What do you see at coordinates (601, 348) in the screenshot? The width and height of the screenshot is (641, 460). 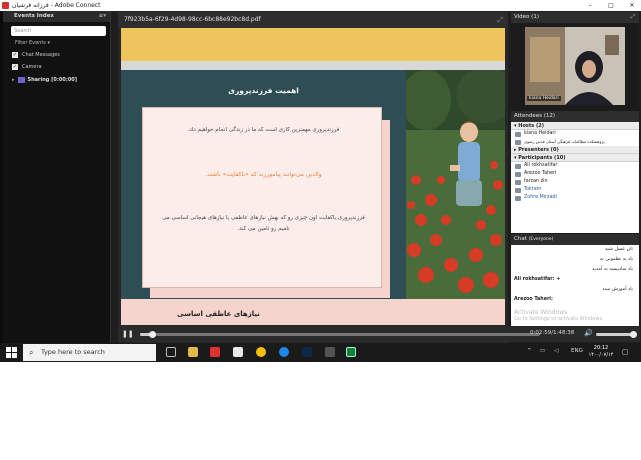 I see `clock-time: 20:12` at bounding box center [601, 348].